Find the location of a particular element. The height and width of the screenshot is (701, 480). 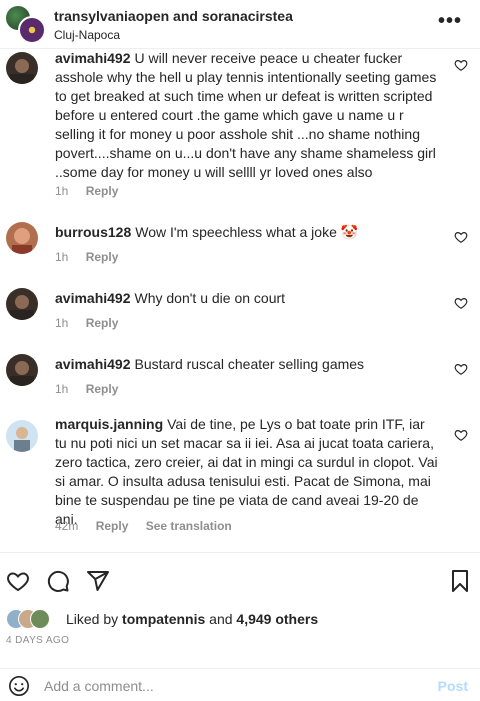

comment-username: marquis.janning is located at coordinates (109, 424).